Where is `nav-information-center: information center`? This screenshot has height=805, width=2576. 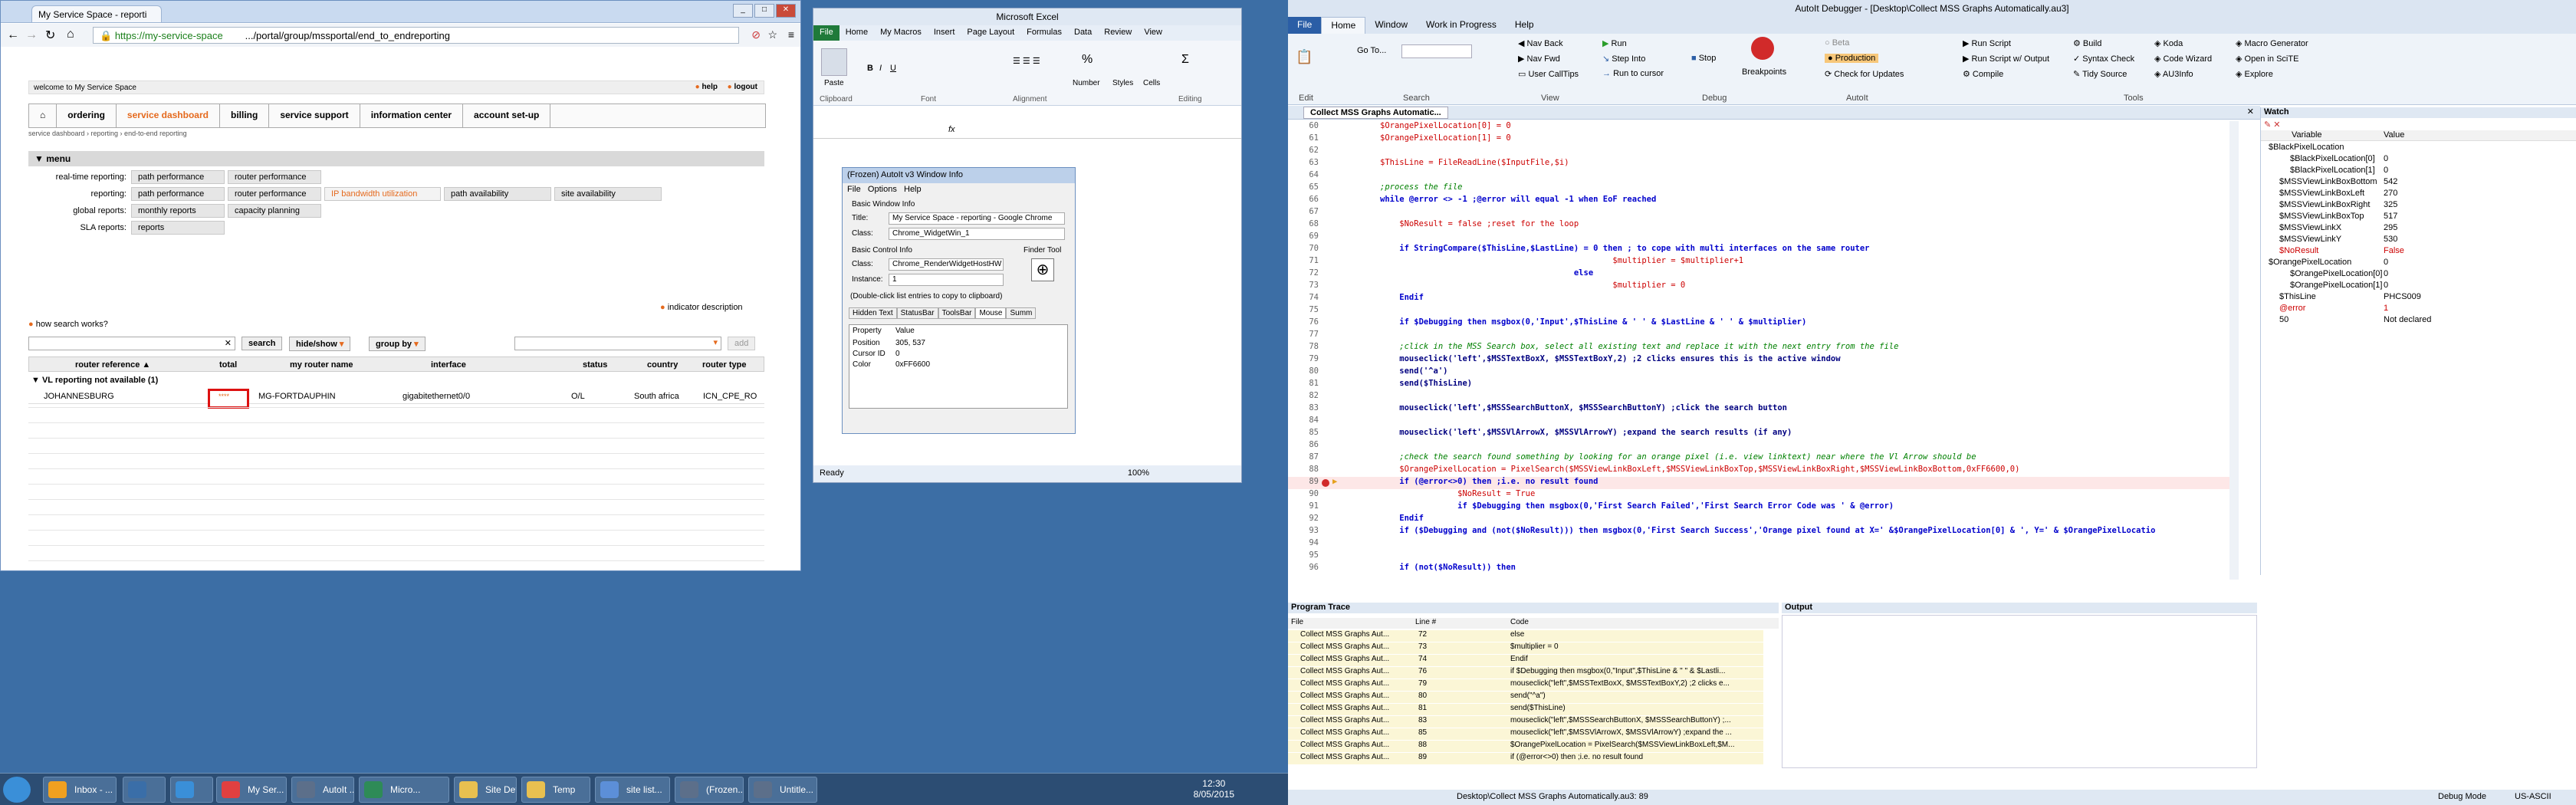
nav-information-center: information center is located at coordinates (412, 115).